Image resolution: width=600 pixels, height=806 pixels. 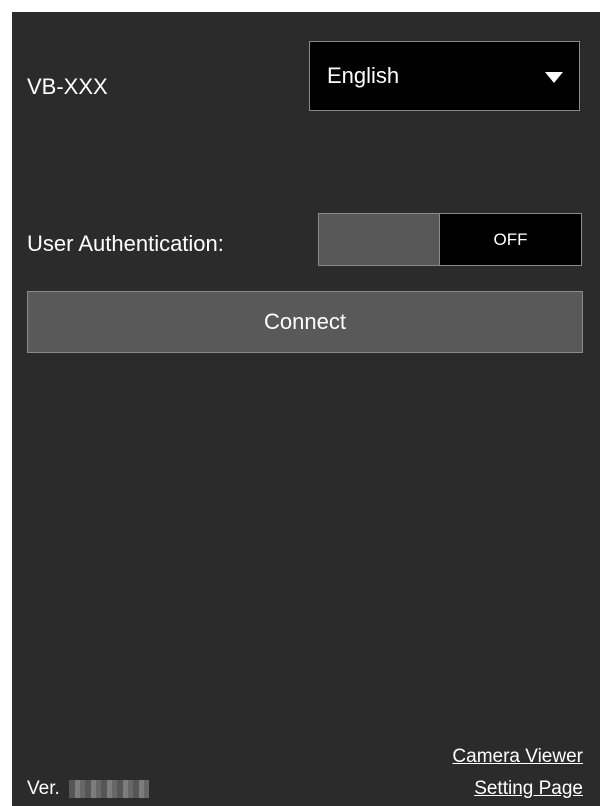 I want to click on language-select-value: English, so click(x=363, y=75).